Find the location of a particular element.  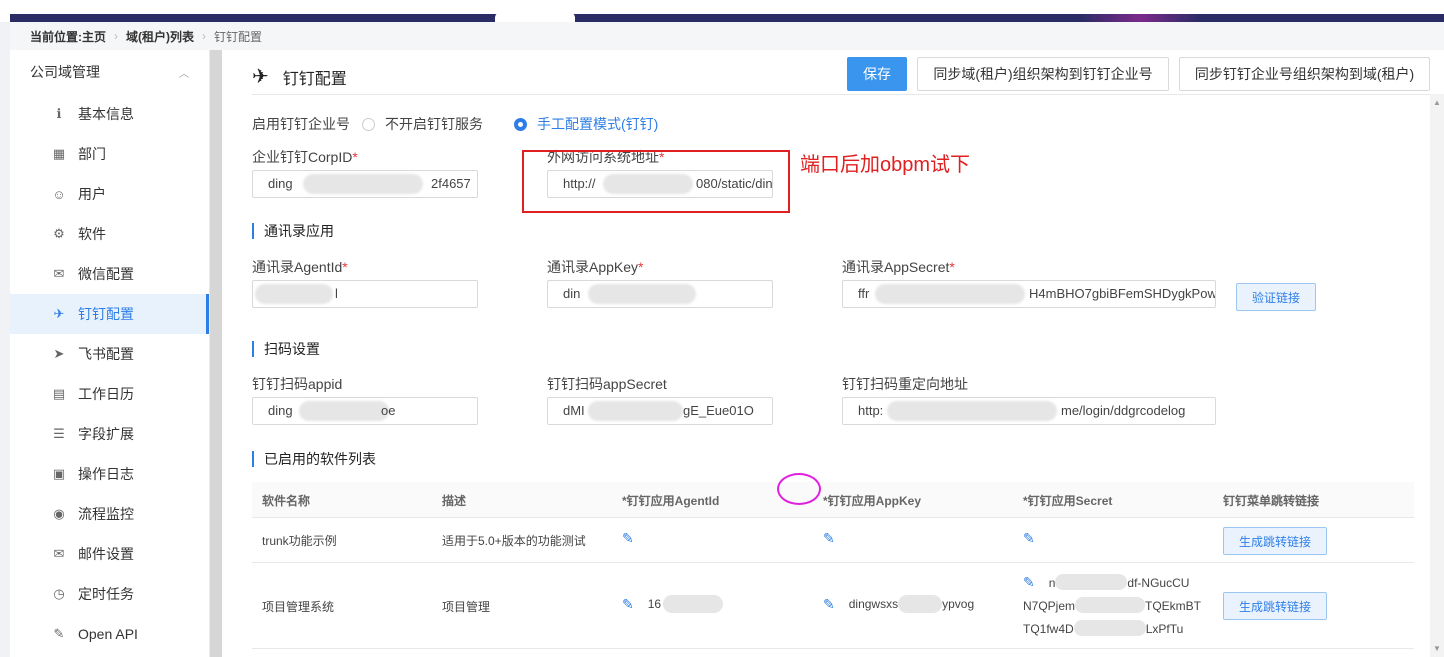

table-row: trunk功能示例 适用于5.0+版本的功能测试 ✎ ✎ ✎ 生成跳转链接 is located at coordinates (833, 540).